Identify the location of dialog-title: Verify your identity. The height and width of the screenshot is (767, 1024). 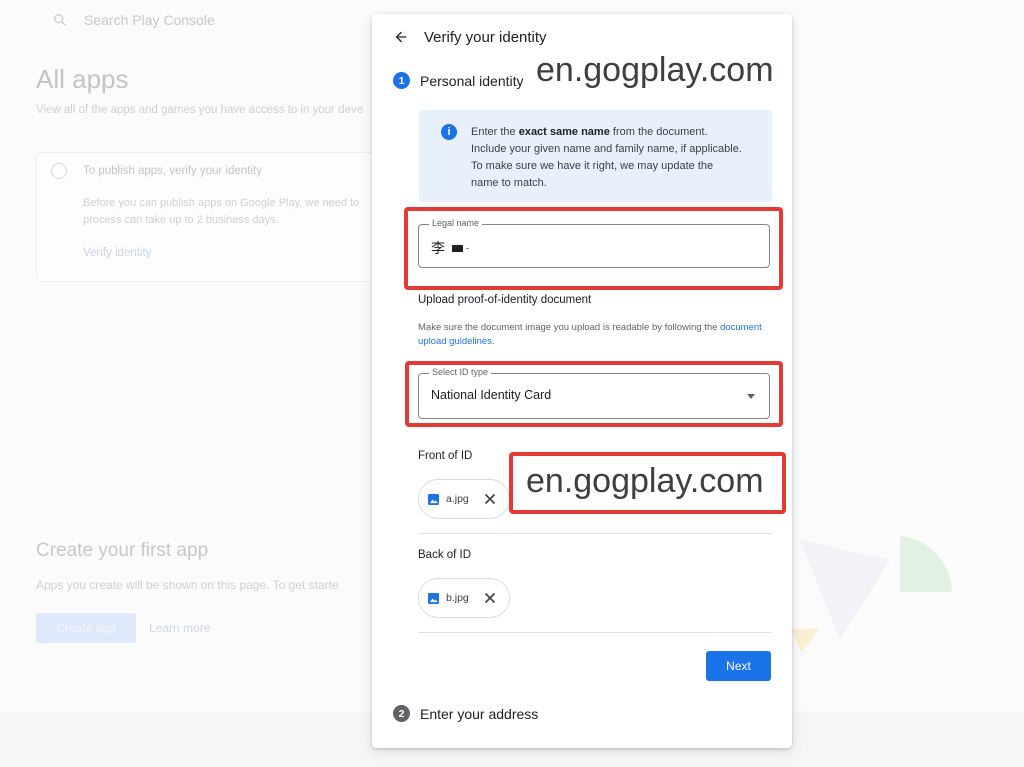
(485, 37).